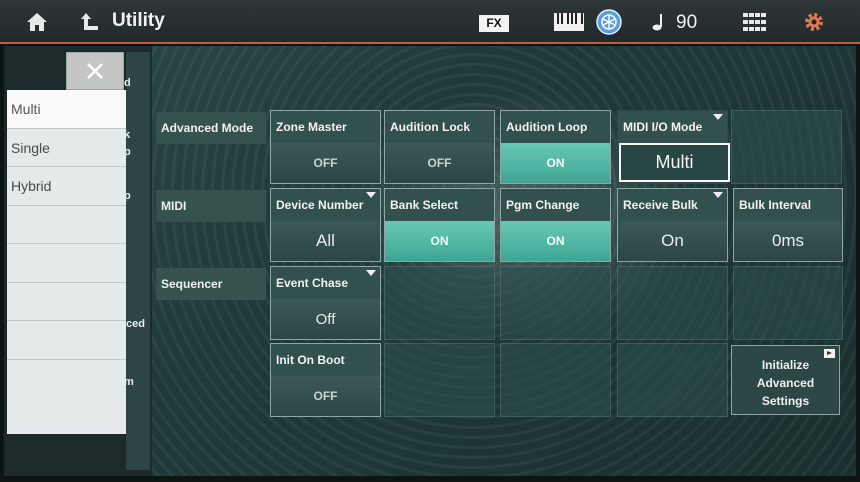 The height and width of the screenshot is (482, 860). Describe the element at coordinates (430, 22) in the screenshot. I see `header-bar: Utility FX 90` at that location.